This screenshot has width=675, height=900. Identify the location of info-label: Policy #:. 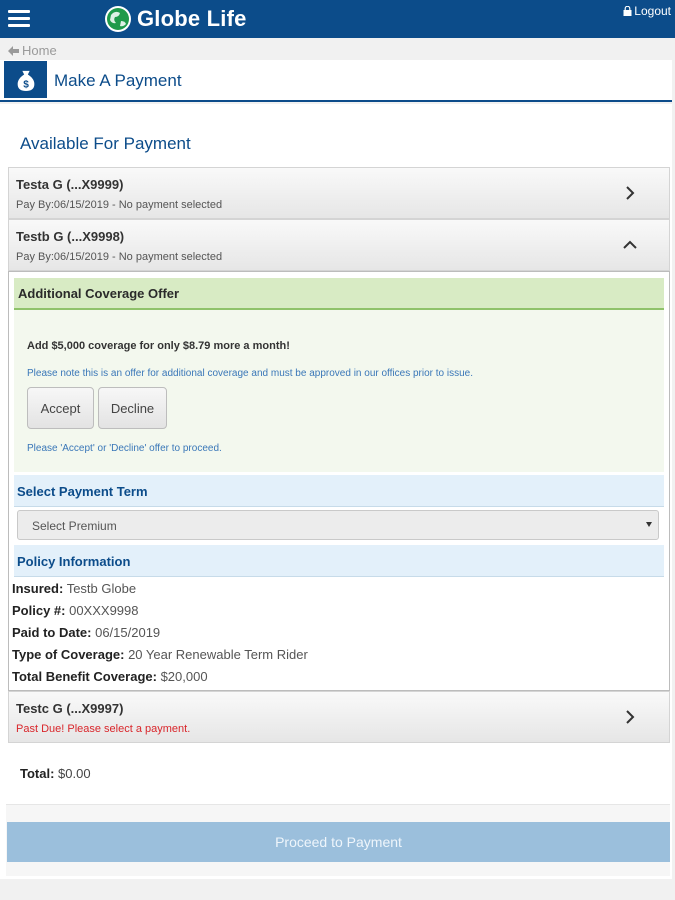
(39, 610).